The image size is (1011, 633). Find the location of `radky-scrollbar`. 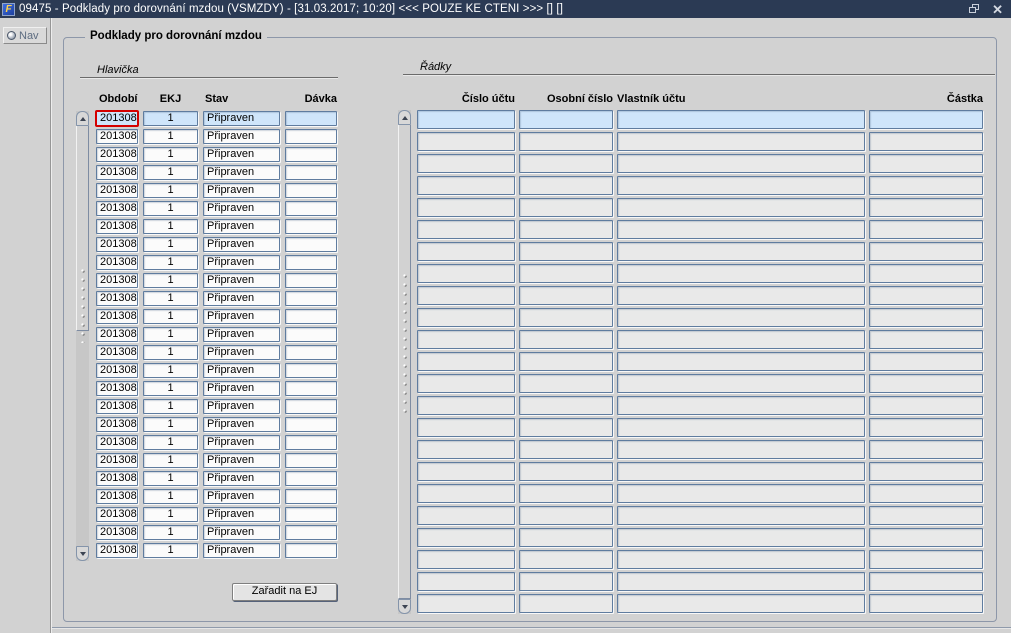

radky-scrollbar is located at coordinates (404, 362).